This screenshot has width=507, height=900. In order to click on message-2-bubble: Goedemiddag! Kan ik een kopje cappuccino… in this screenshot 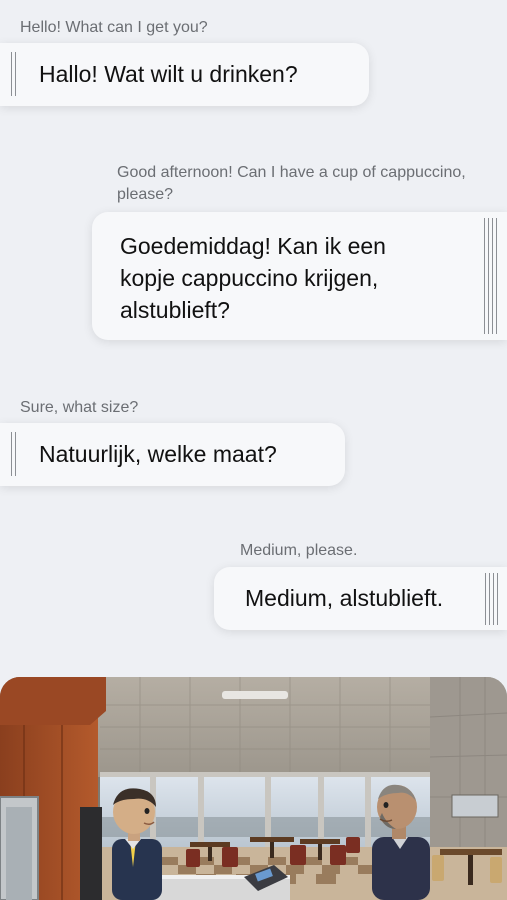, I will do `click(299, 276)`.